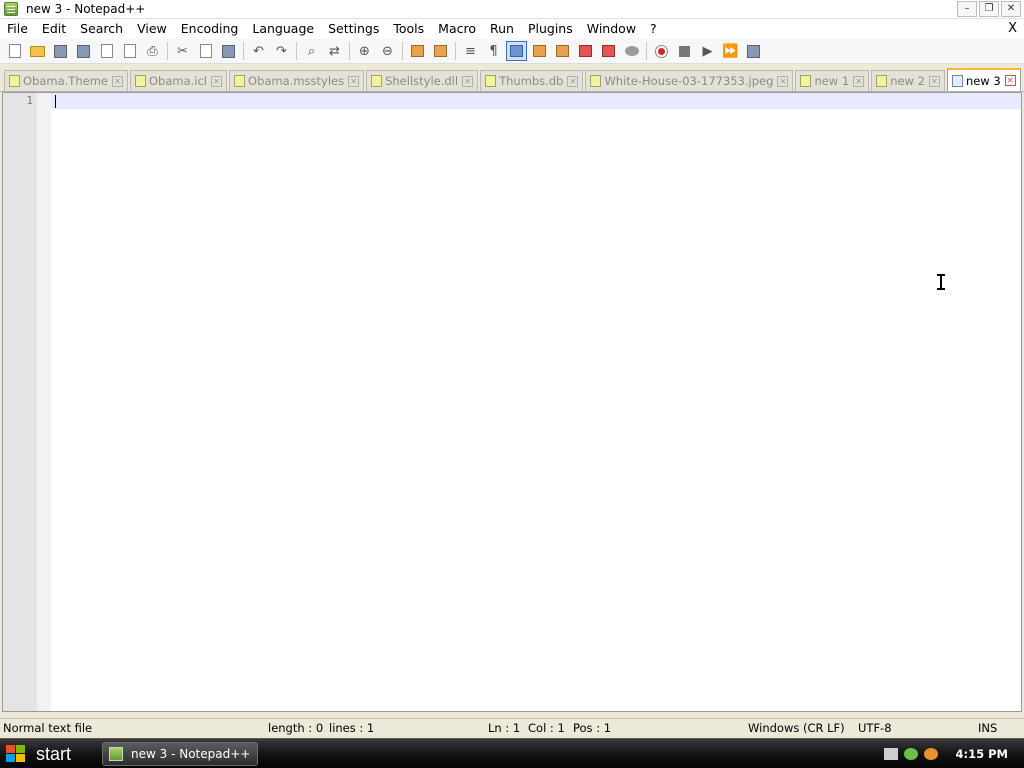 This screenshot has width=1024, height=768. I want to click on title-bar: new 3 - Notepad++ – ❐ ✕, so click(512, 9).